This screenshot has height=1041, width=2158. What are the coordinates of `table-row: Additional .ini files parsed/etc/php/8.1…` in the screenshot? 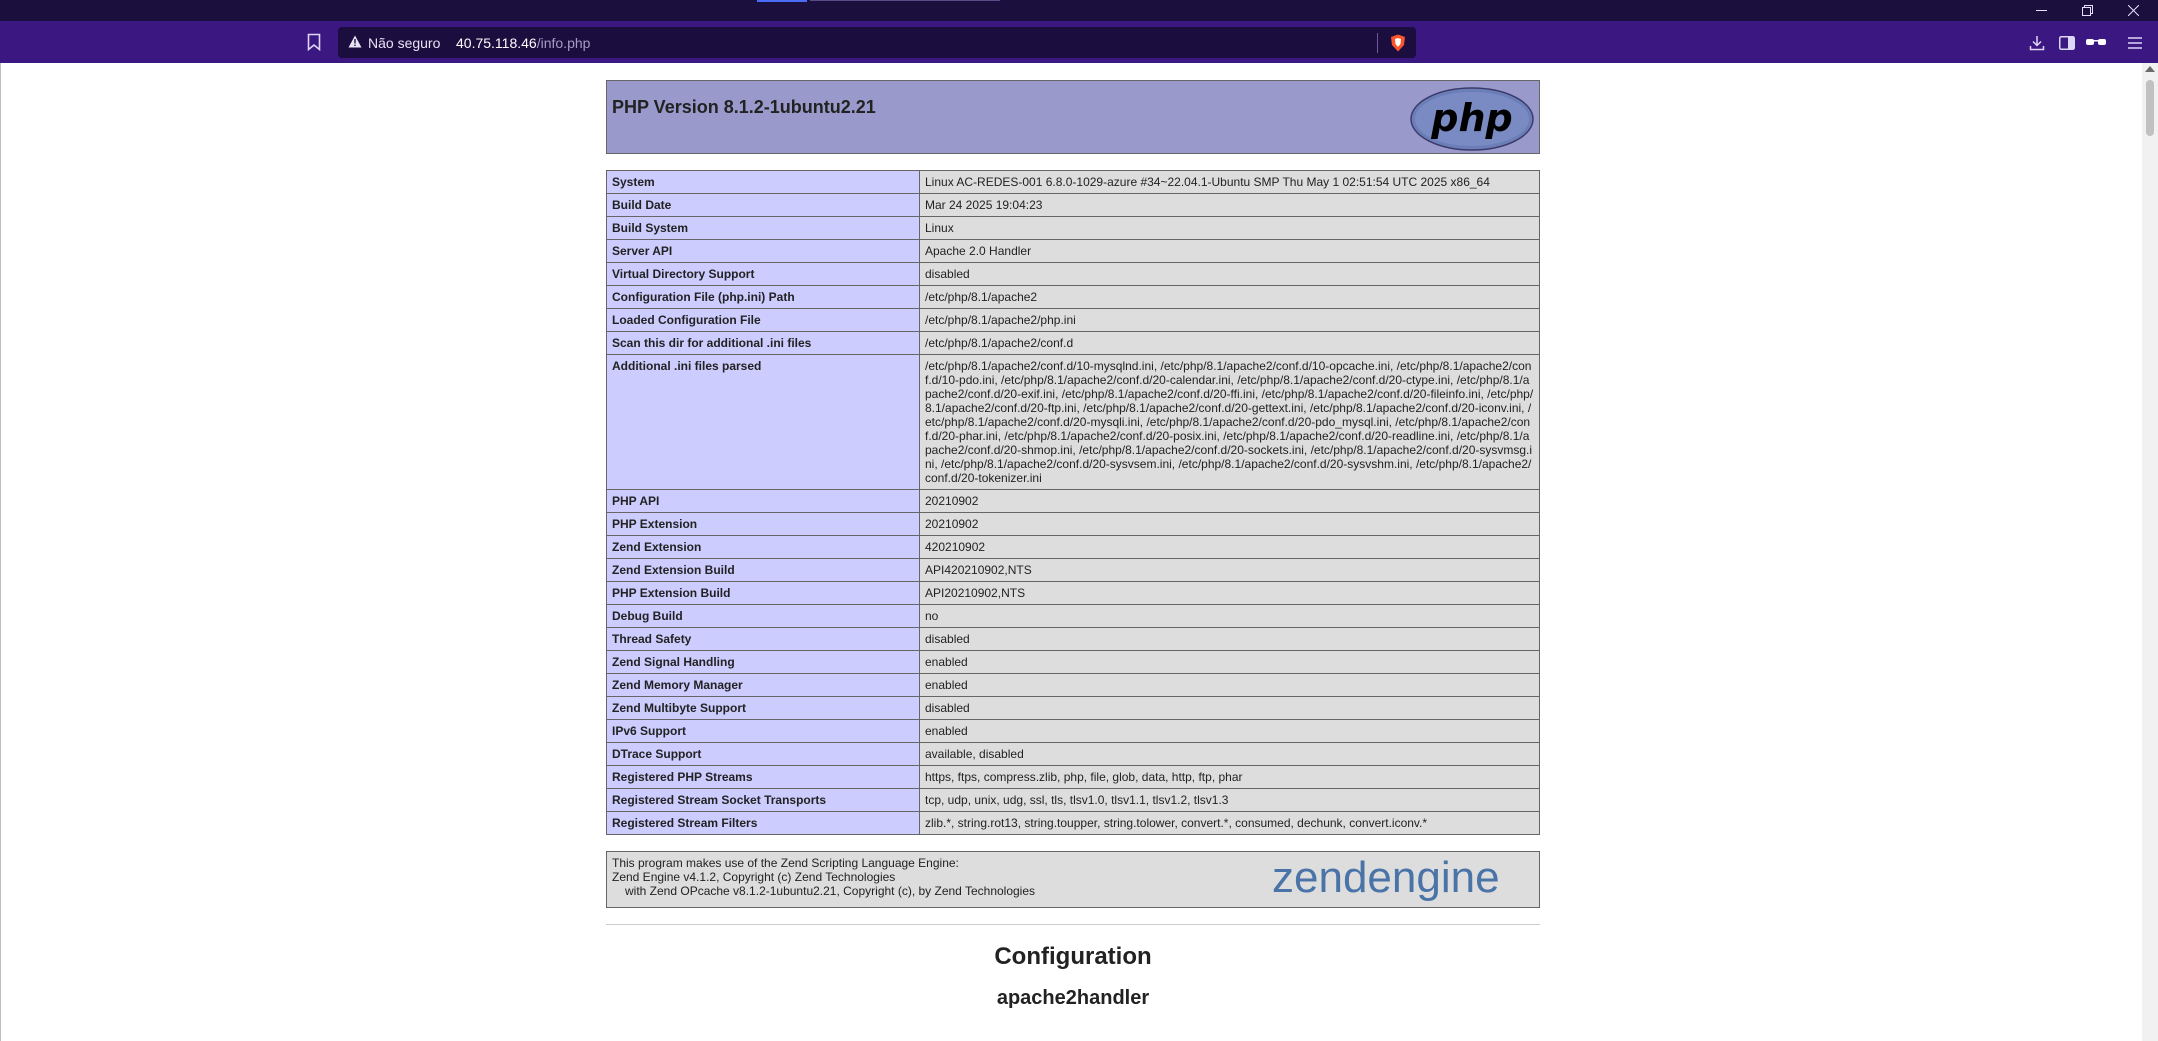 It's located at (1073, 422).